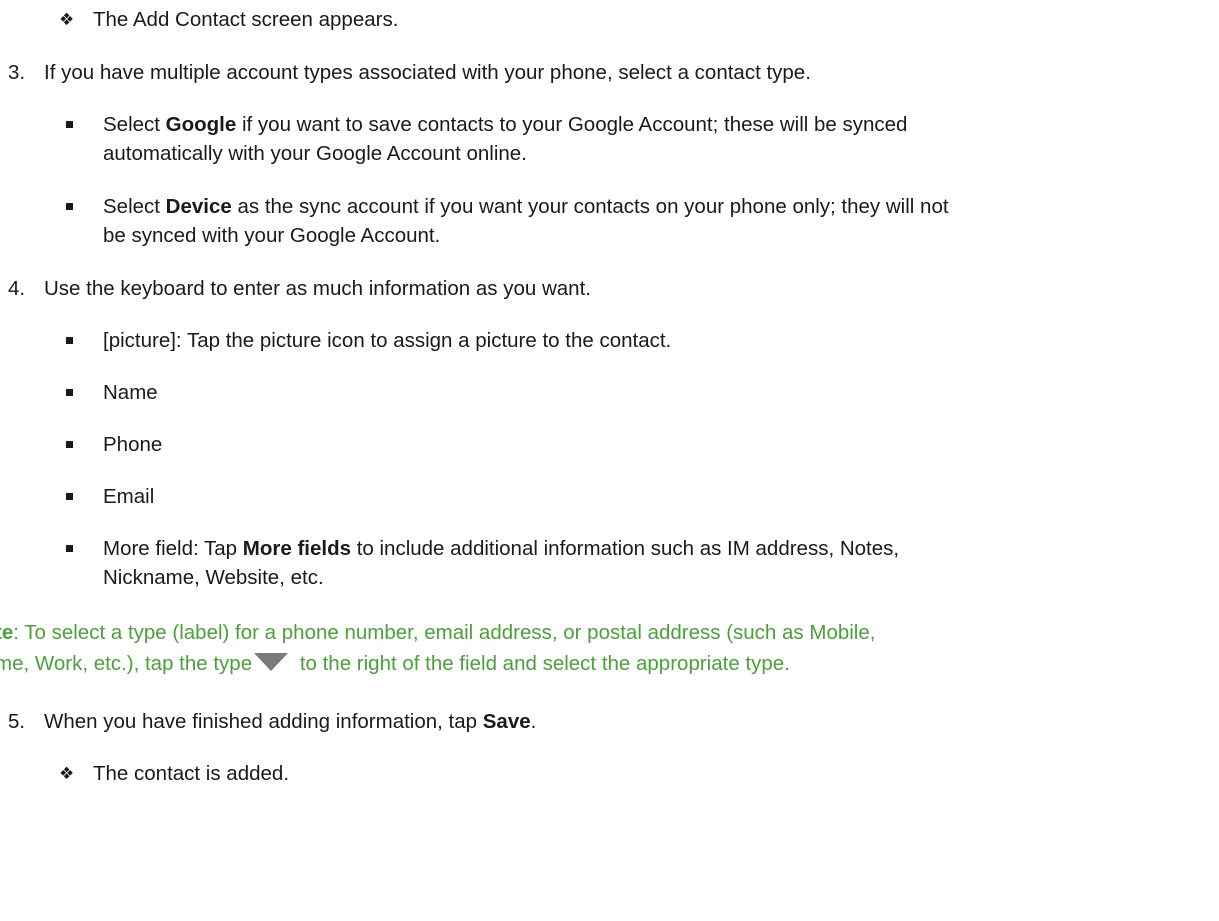 The height and width of the screenshot is (921, 1219). What do you see at coordinates (213, 577) in the screenshot?
I see `field-more-line2: Nickname, Website, etc.` at bounding box center [213, 577].